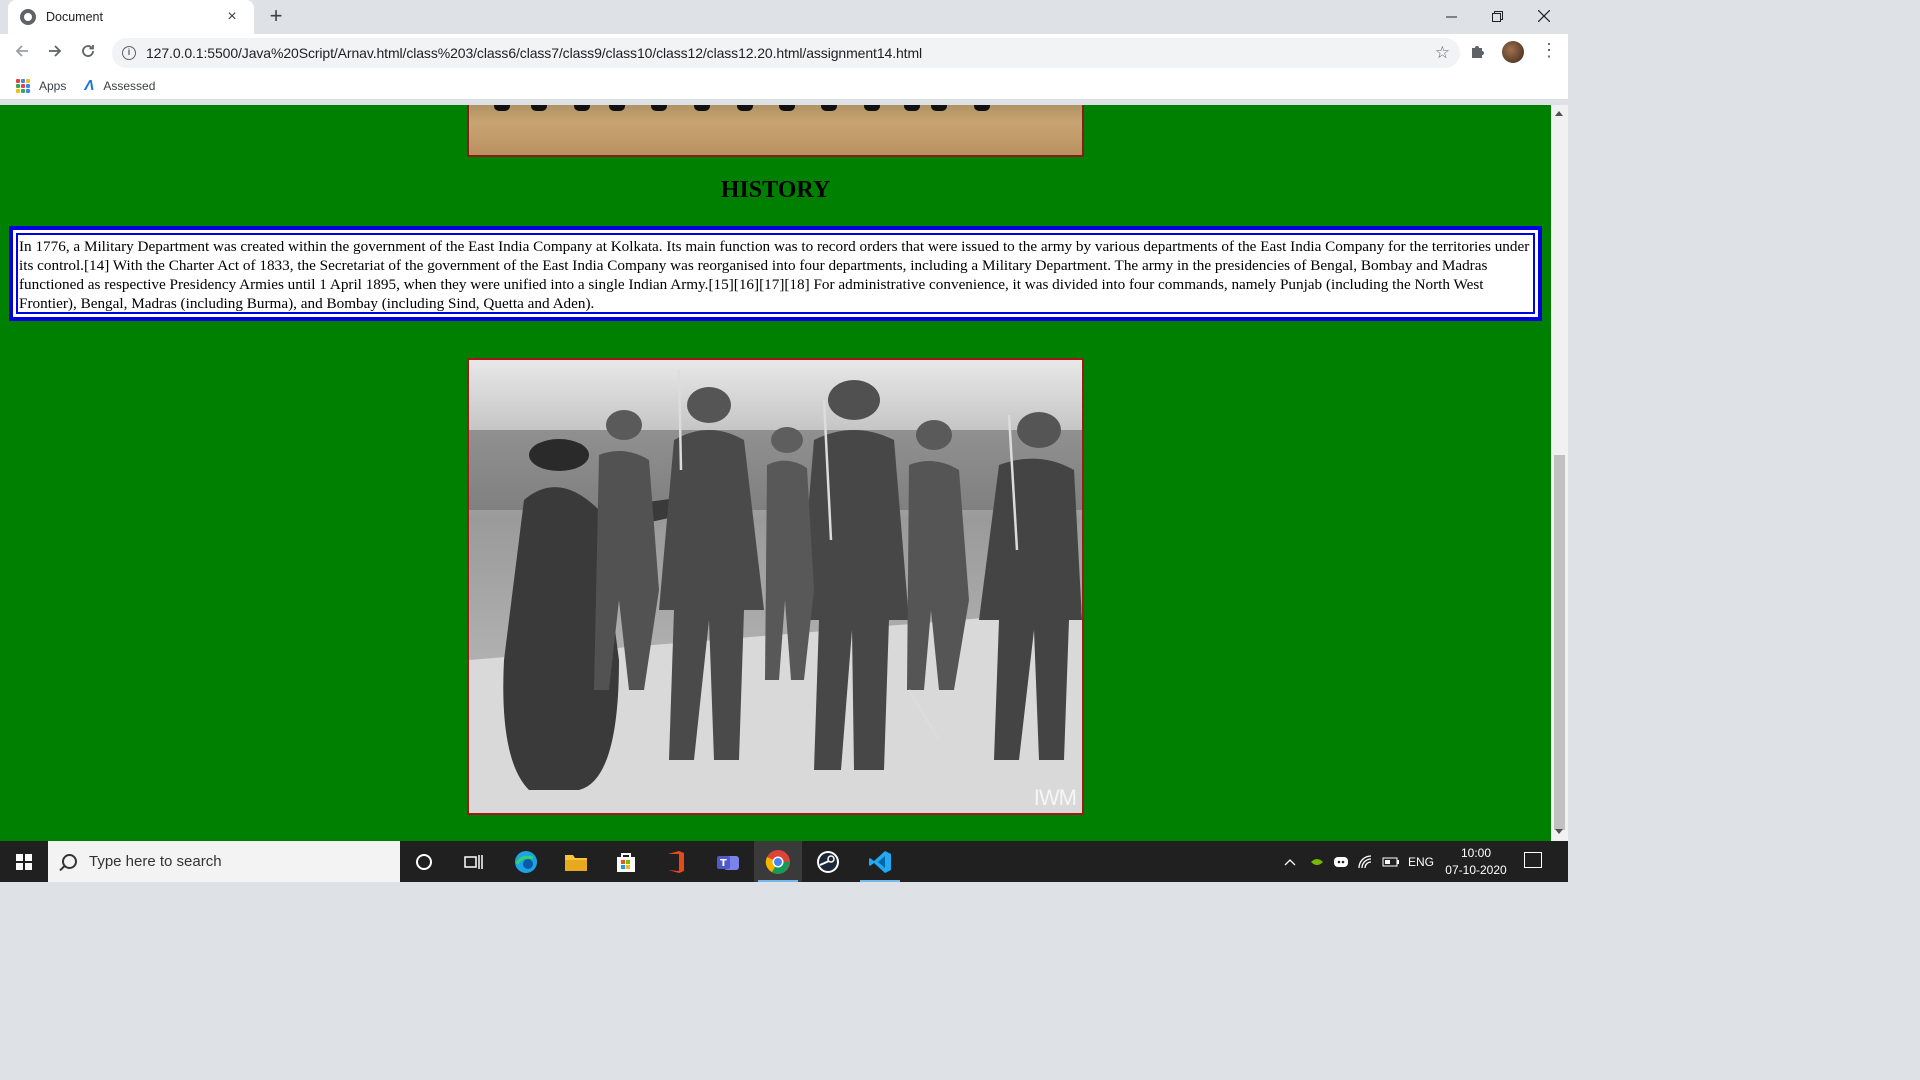  I want to click on tab-title: Document, so click(74, 17).